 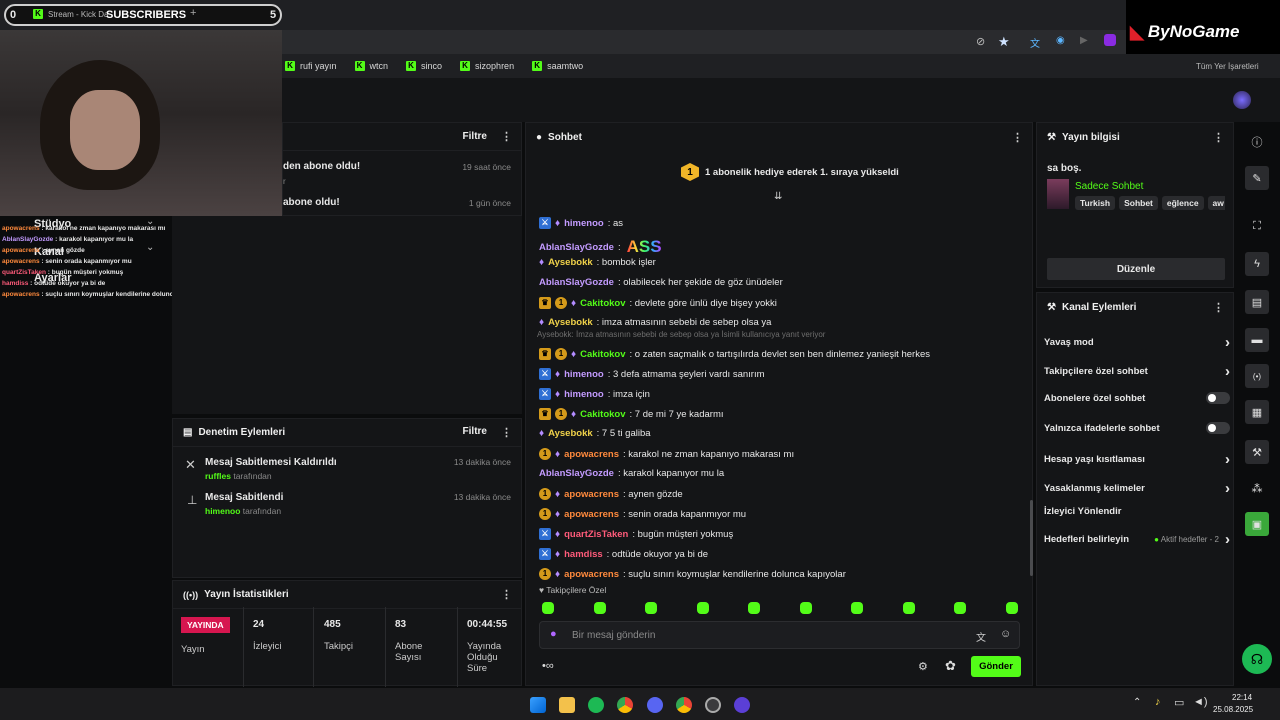 What do you see at coordinates (475, 136) in the screenshot?
I see `activity-filter-button: Filtre` at bounding box center [475, 136].